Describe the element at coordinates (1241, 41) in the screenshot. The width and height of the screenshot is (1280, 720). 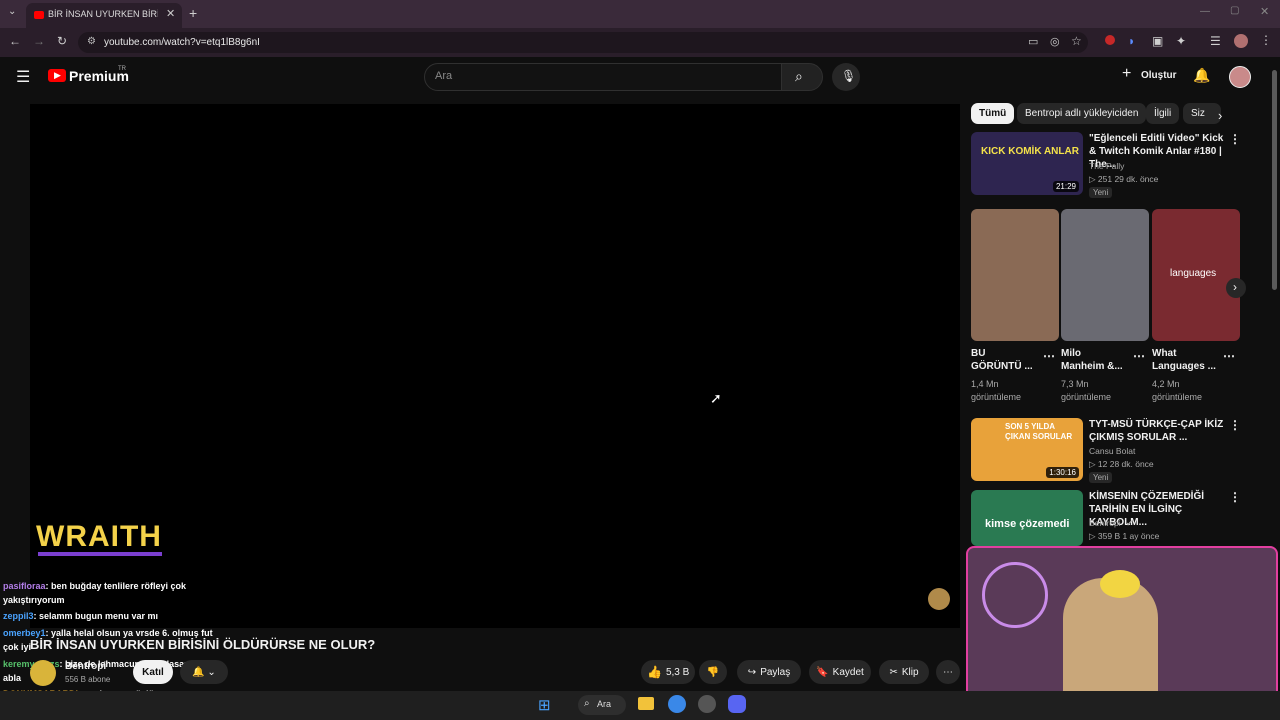
I see `profile-avatar-icon` at that location.